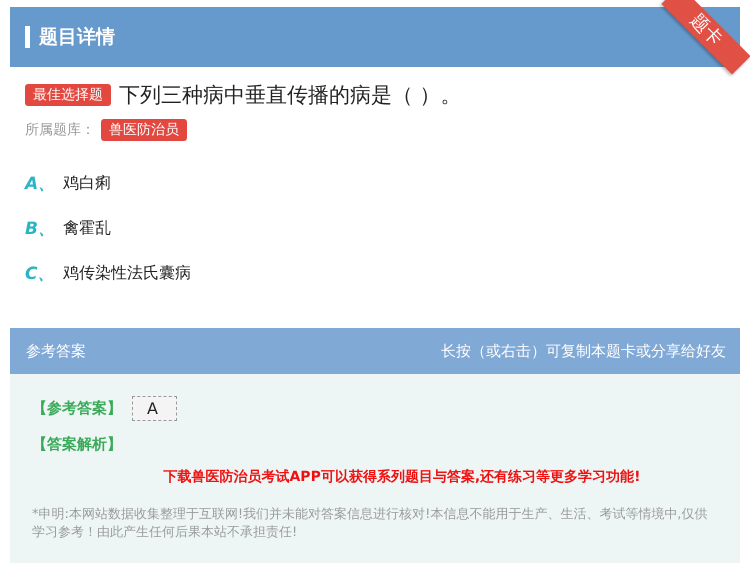 The width and height of the screenshot is (750, 563). Describe the element at coordinates (144, 130) in the screenshot. I see `bank-tag: 兽医防治员` at that location.